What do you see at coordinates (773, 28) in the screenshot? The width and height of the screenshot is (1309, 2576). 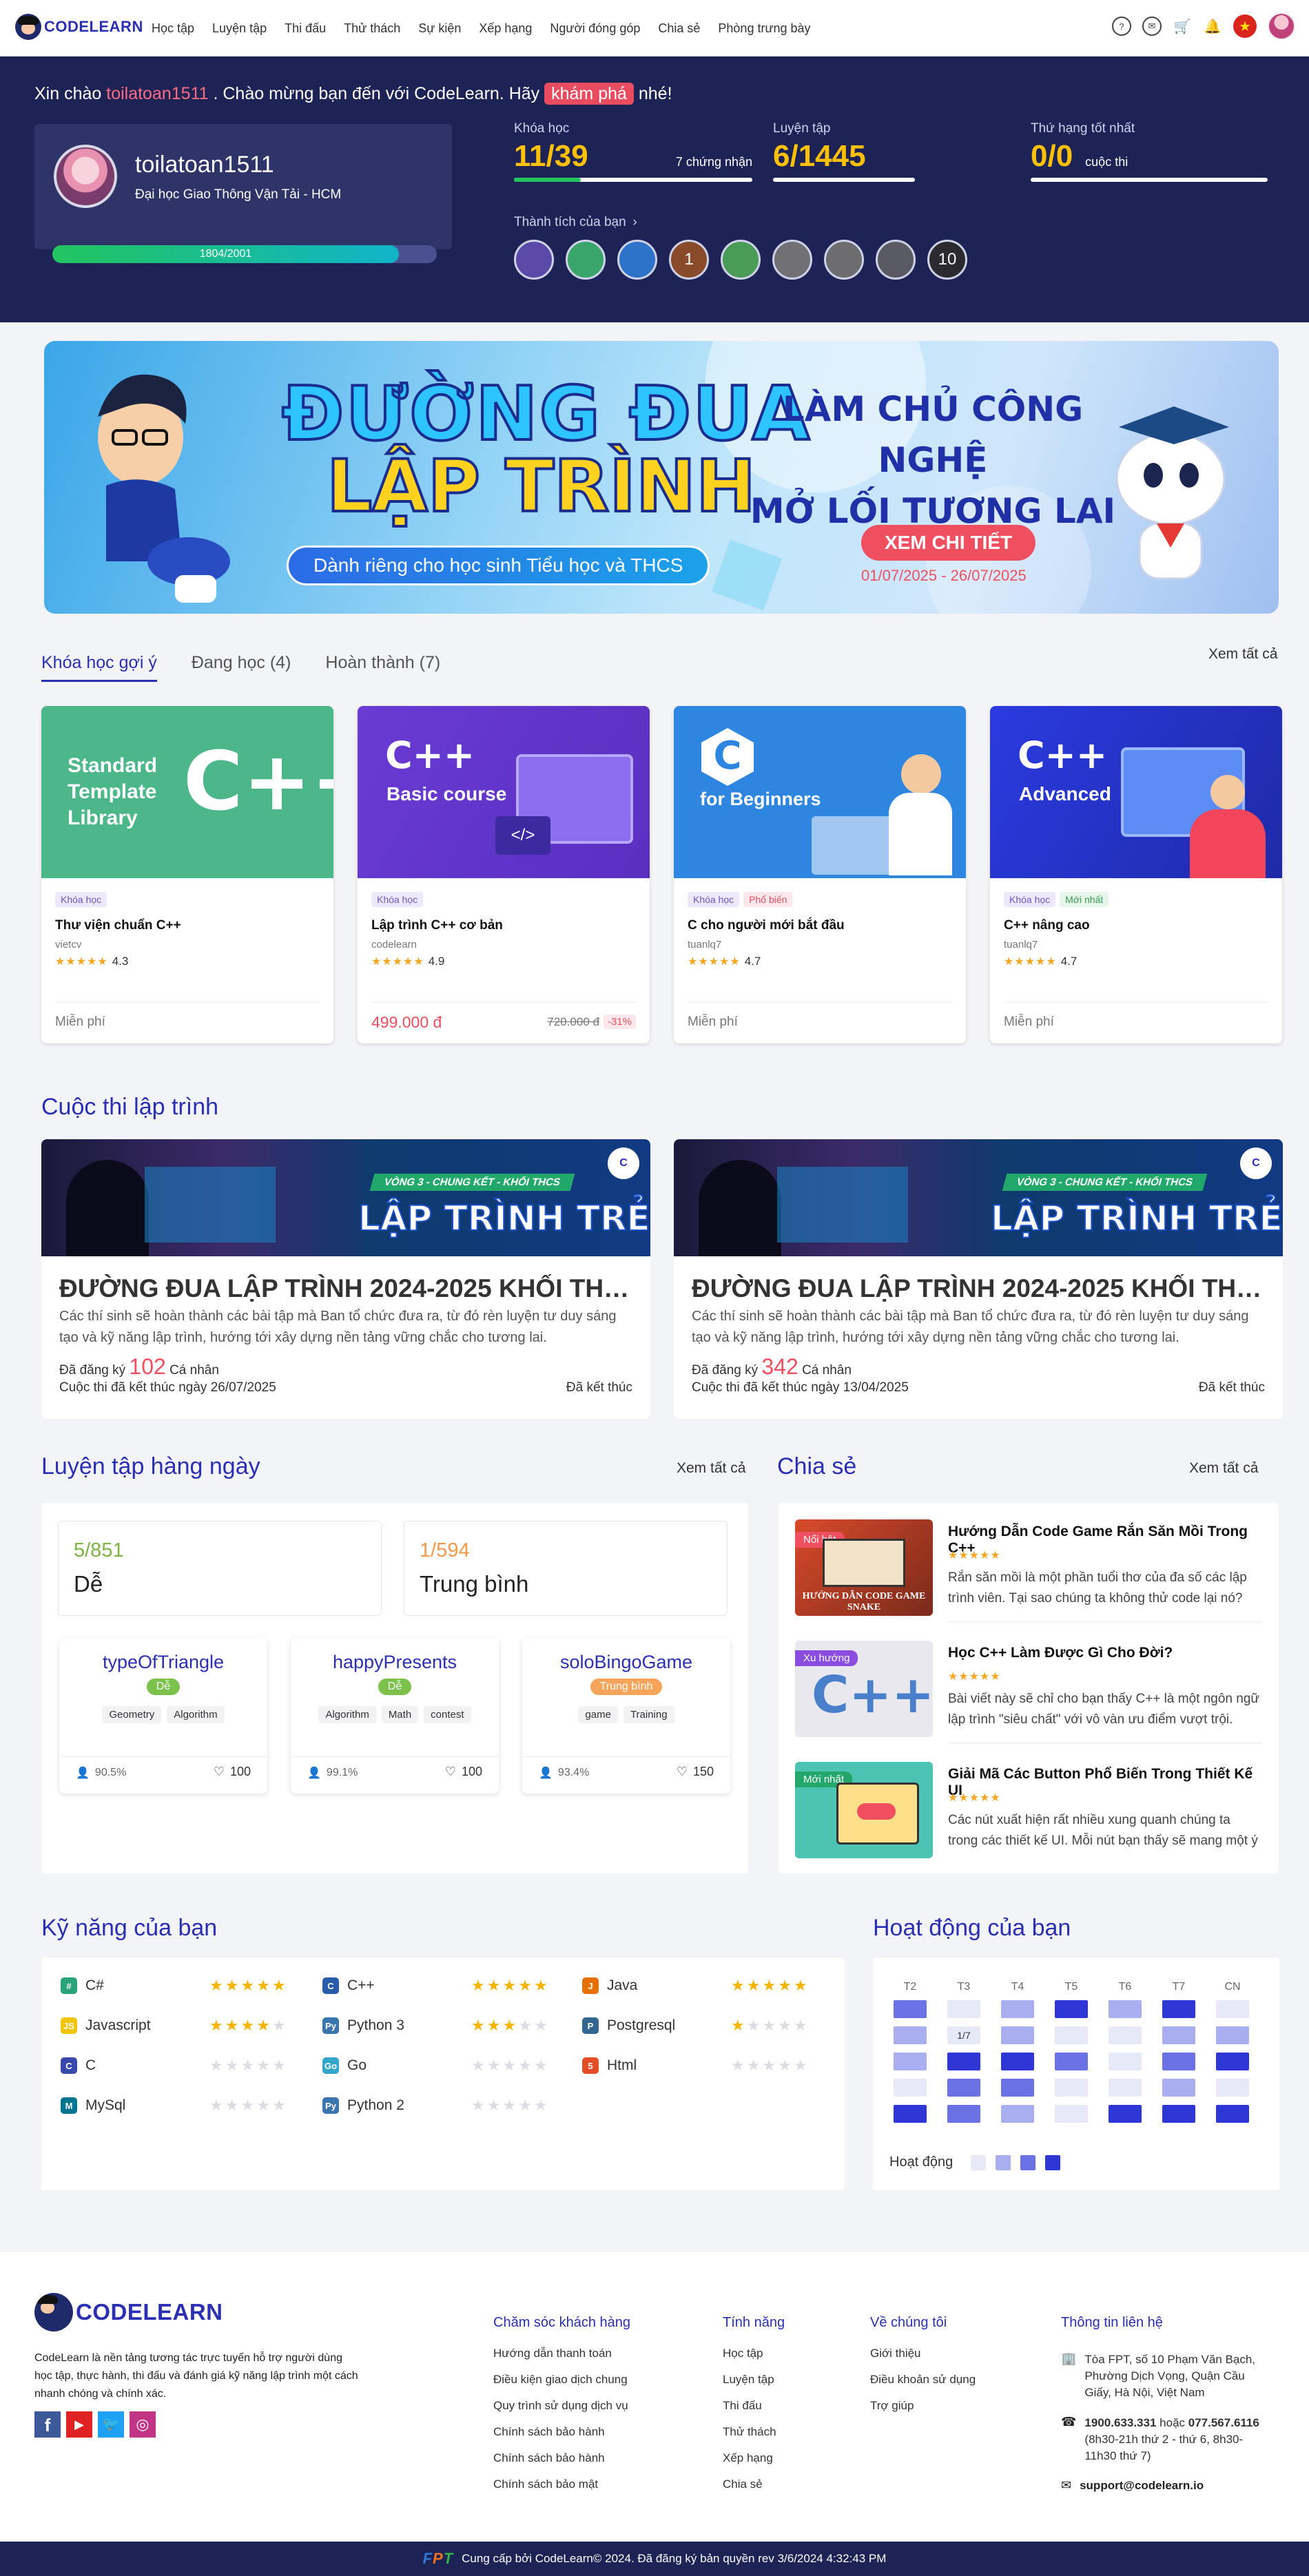 I see `nav-link: Phòng trưng bày` at bounding box center [773, 28].